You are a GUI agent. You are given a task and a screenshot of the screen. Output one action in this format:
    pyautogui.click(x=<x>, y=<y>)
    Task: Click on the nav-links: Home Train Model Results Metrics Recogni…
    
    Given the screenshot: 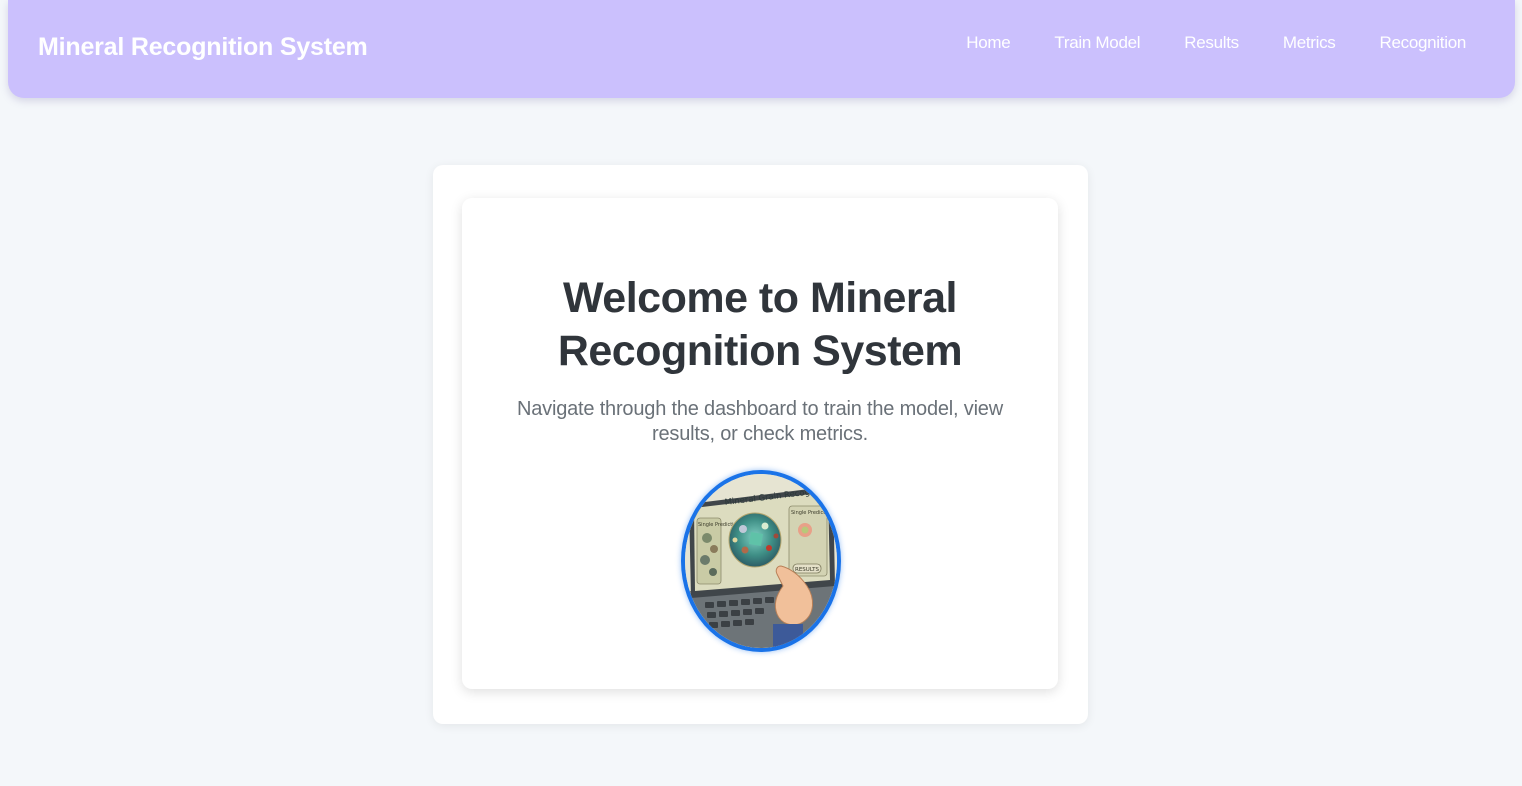 What is the action you would take?
    pyautogui.click(x=1216, y=43)
    